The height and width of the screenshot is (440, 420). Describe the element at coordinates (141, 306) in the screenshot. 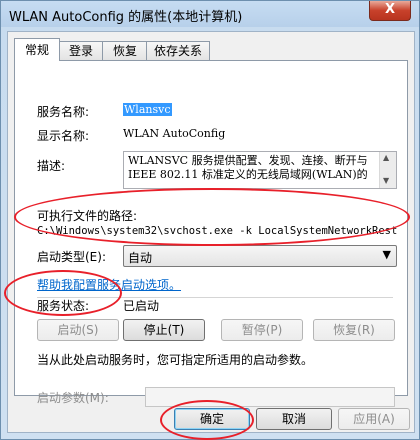

I see `service-status-value: 已启动` at that location.